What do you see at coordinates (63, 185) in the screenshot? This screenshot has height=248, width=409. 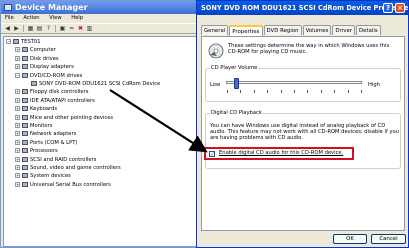 I see `tree-item: + Universal Serial Bus controllers` at bounding box center [63, 185].